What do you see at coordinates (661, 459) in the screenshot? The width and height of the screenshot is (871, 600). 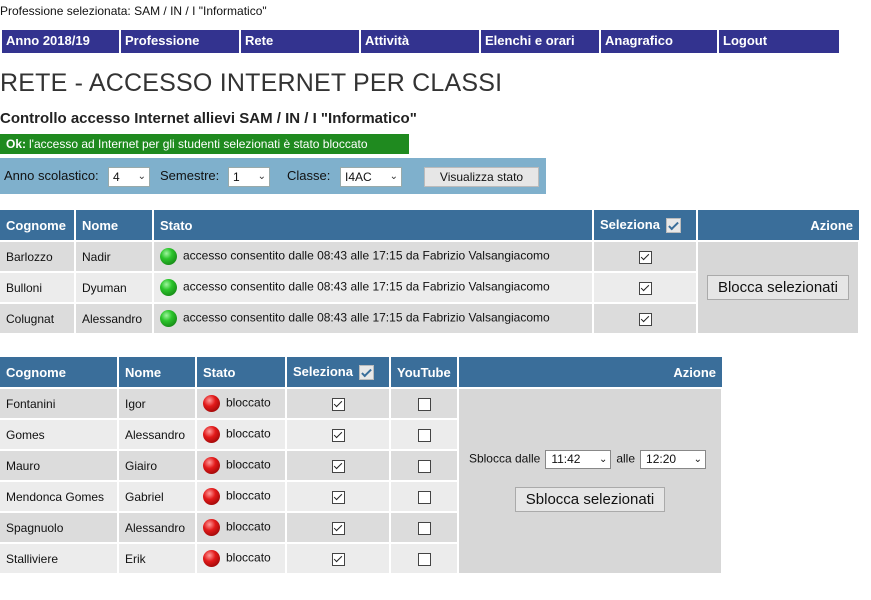 I see `unblock-to-value: 12:20` at bounding box center [661, 459].